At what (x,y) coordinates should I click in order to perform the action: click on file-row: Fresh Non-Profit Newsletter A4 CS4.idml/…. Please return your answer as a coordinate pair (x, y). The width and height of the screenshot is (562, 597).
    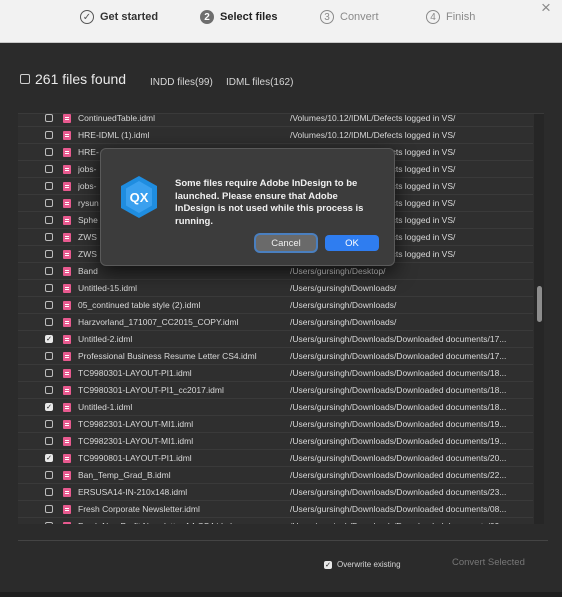
    Looking at the image, I should click on (275, 521).